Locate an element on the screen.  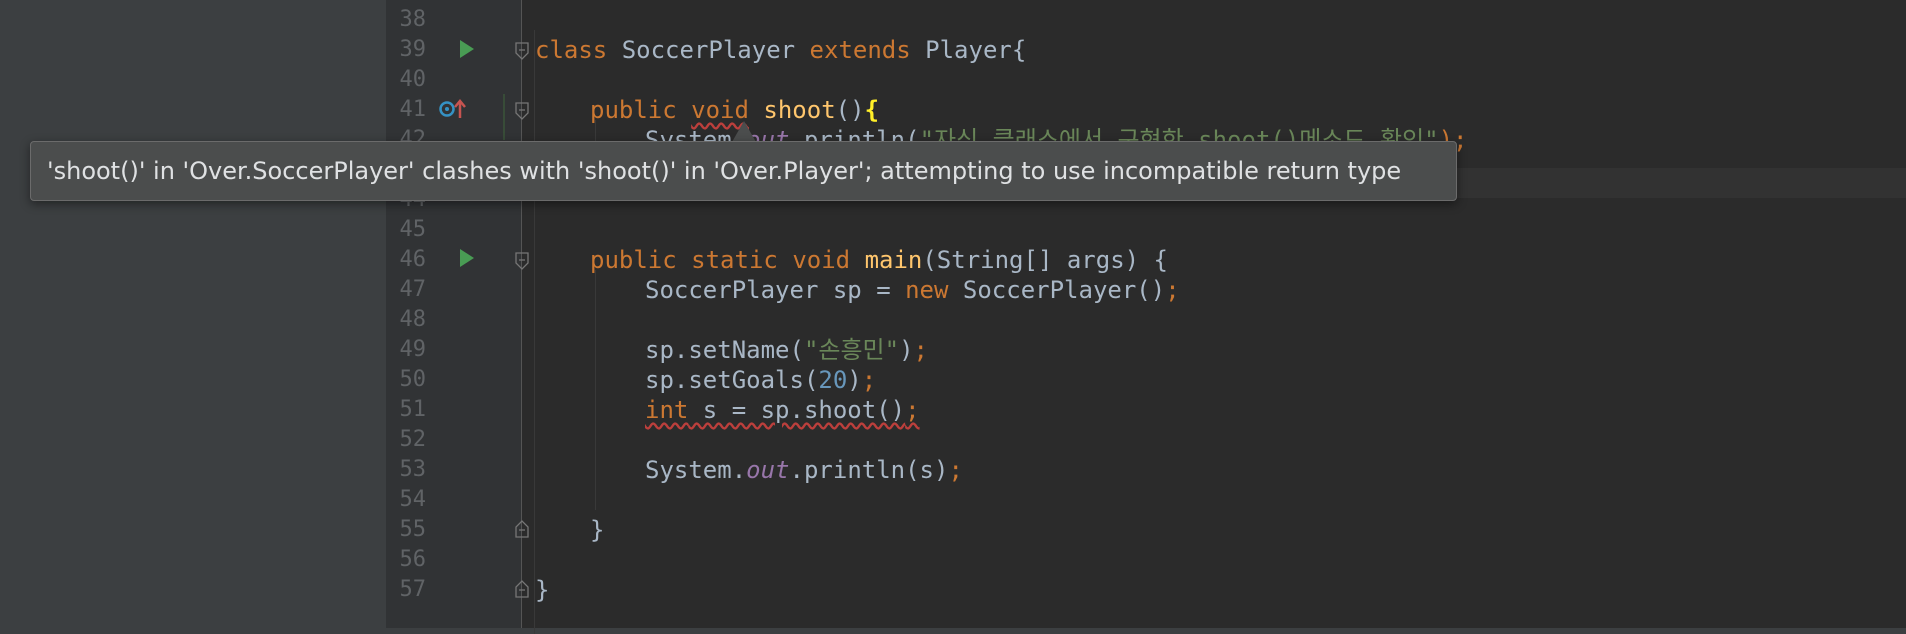
method-name: main is located at coordinates (893, 260).